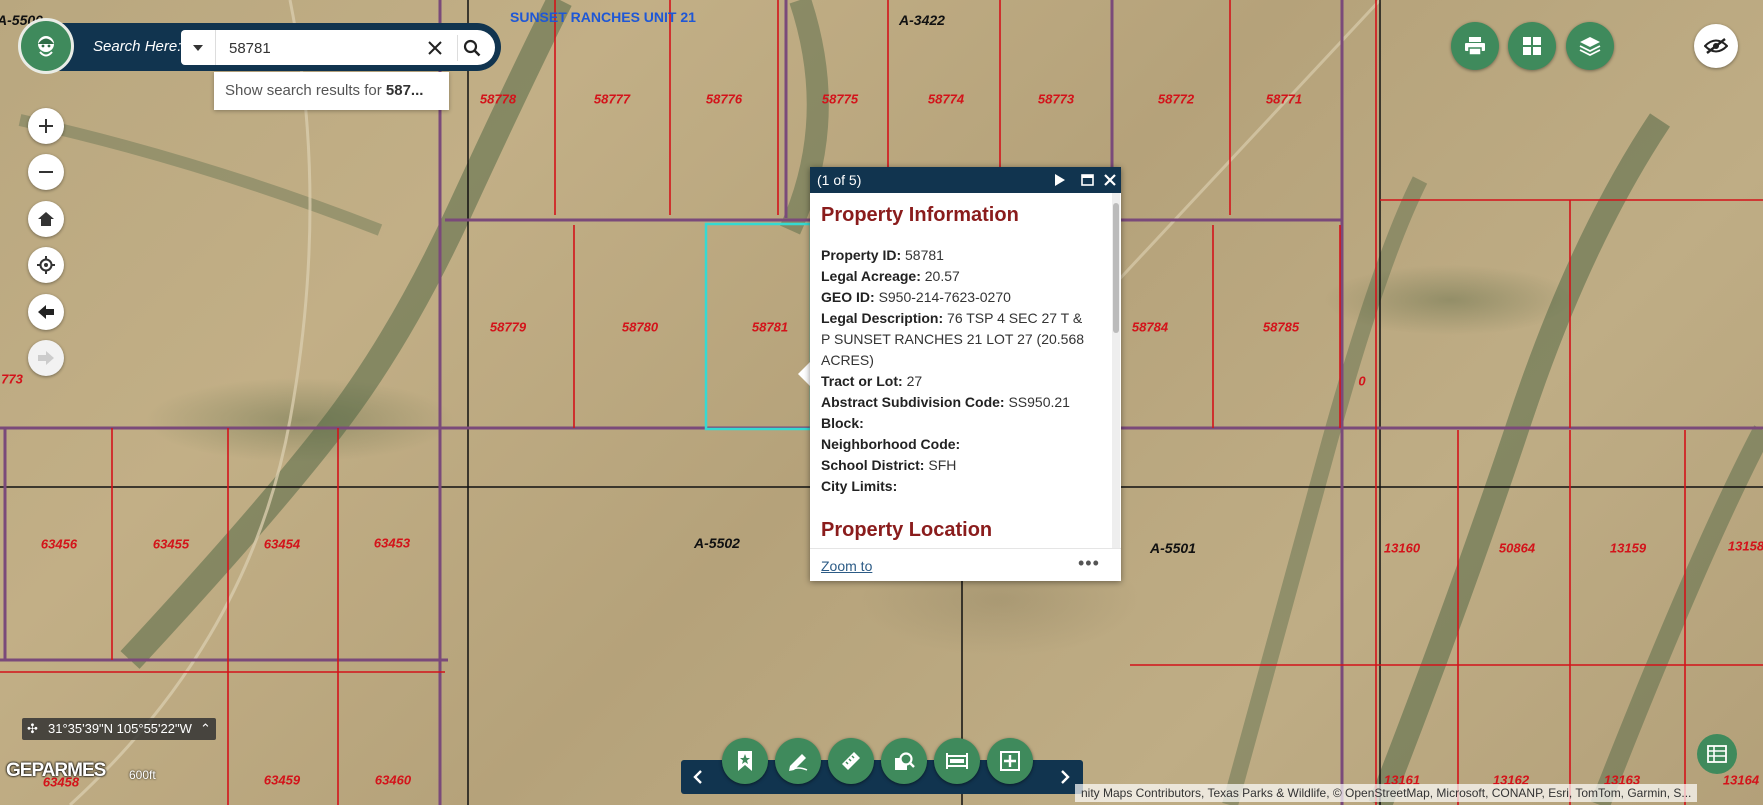 Image resolution: width=1763 pixels, height=805 pixels. What do you see at coordinates (846, 566) in the screenshot?
I see `zoom-to-link: Zoom to` at bounding box center [846, 566].